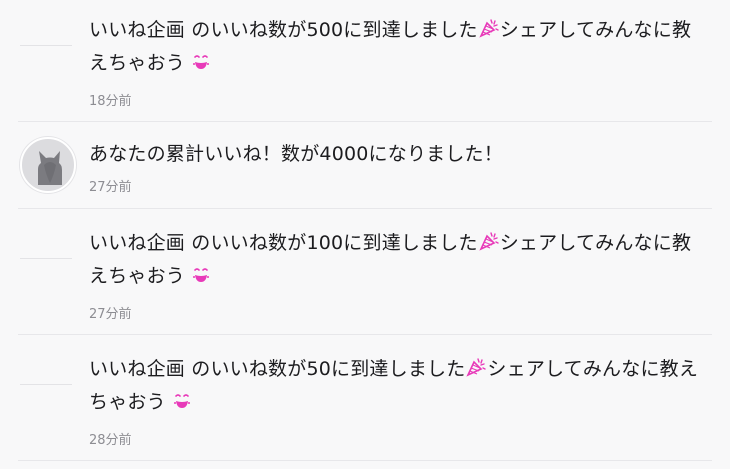 Image resolution: width=730 pixels, height=469 pixels. I want to click on timestamp: 18分前, so click(110, 101).